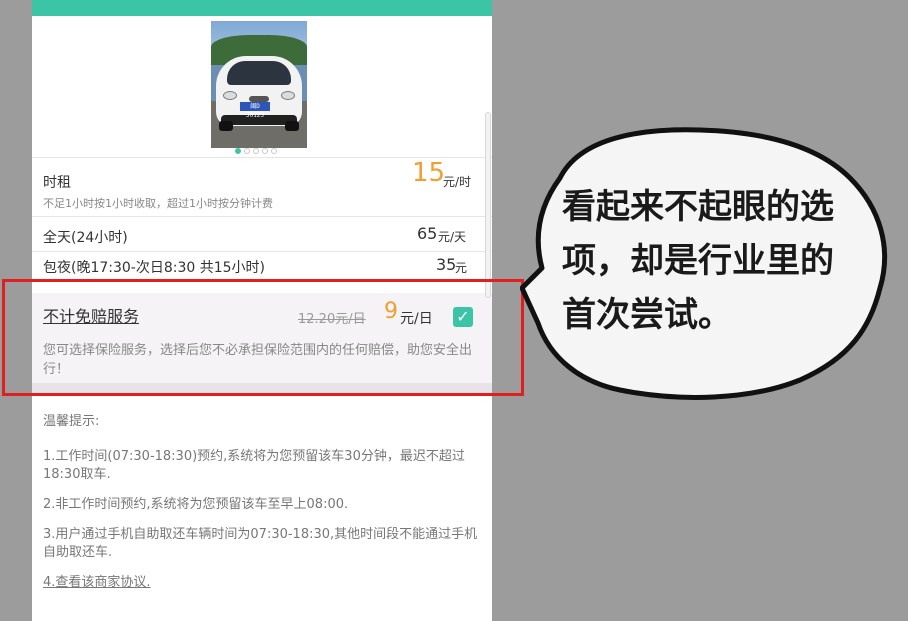 The width and height of the screenshot is (908, 621). What do you see at coordinates (262, 388) in the screenshot?
I see `section-separator` at bounding box center [262, 388].